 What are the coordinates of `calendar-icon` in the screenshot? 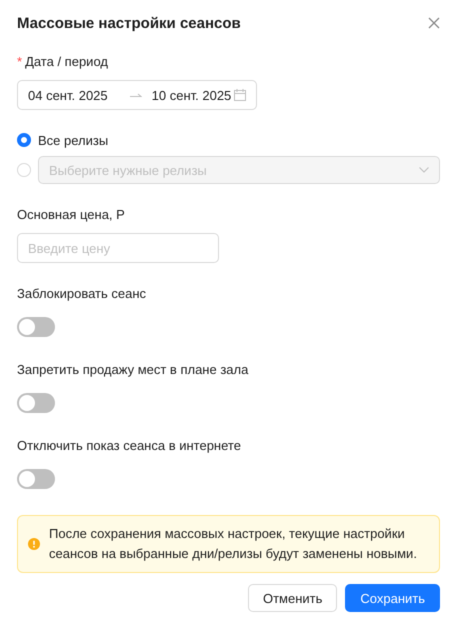 It's located at (240, 95).